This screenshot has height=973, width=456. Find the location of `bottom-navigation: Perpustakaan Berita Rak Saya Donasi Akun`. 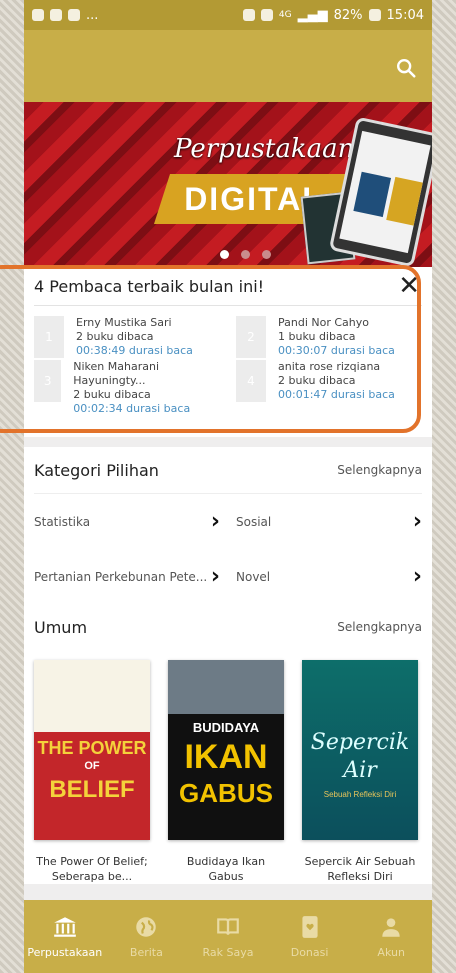

bottom-navigation: Perpustakaan Berita Rak Saya Donasi Akun is located at coordinates (228, 936).